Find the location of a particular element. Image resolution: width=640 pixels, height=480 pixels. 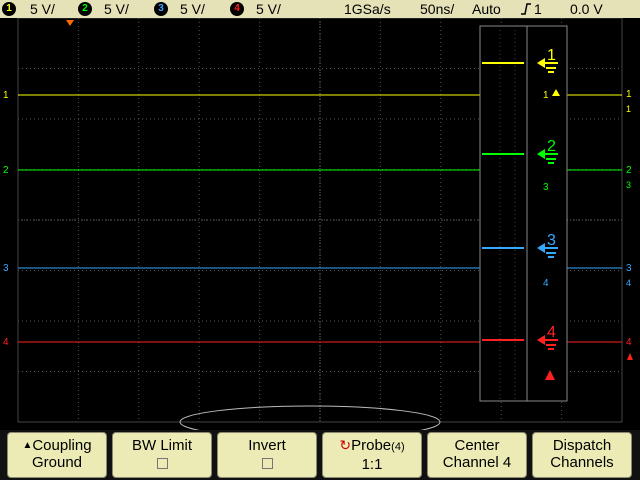

trigger-mode: Auto is located at coordinates (486, 9).